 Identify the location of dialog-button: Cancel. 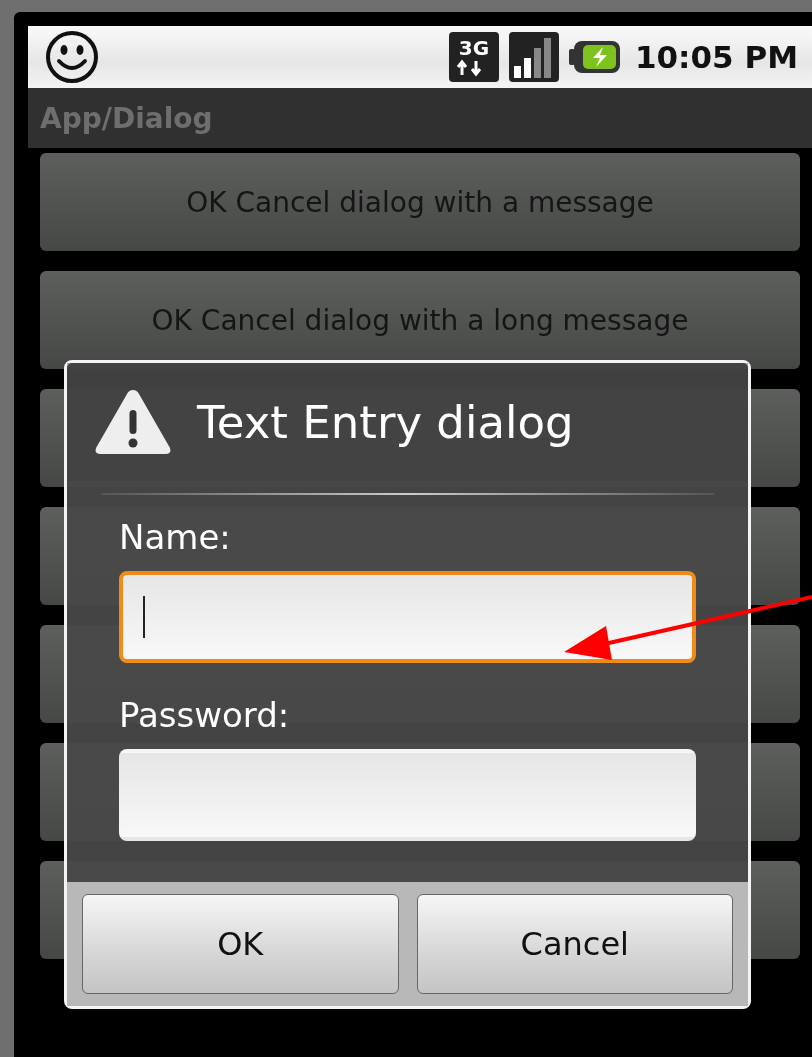
(574, 944).